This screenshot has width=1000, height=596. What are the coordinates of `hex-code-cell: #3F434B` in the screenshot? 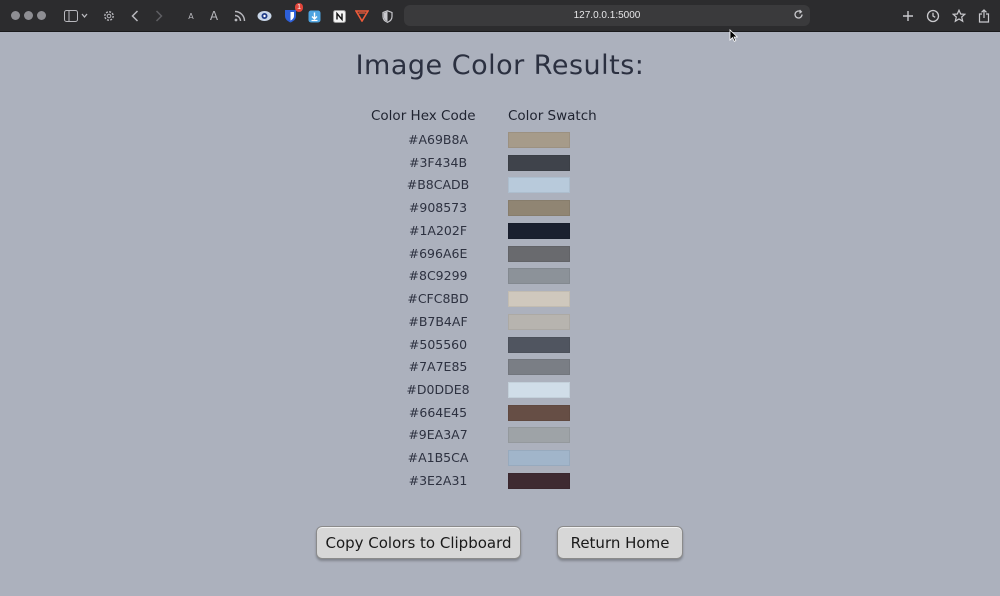 It's located at (438, 162).